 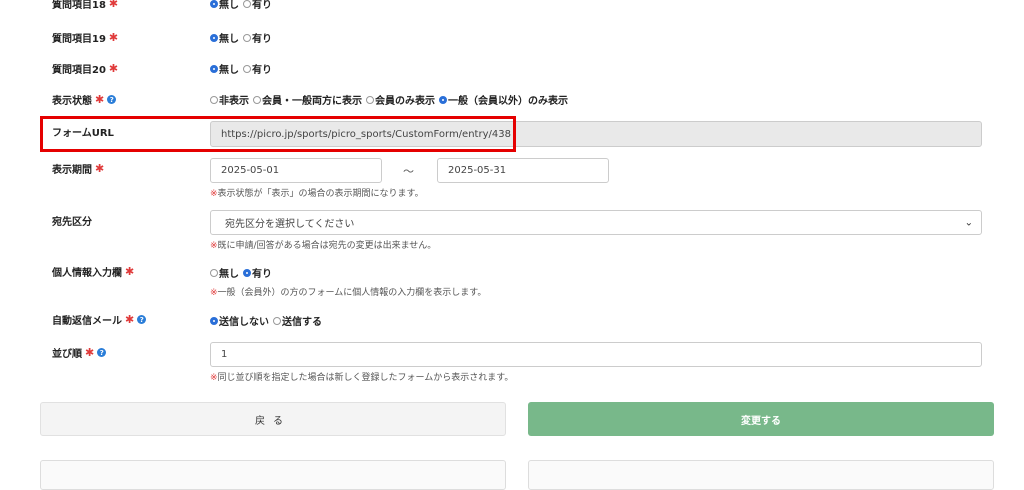 I want to click on question-20-option-none: 無し, so click(x=224, y=68).